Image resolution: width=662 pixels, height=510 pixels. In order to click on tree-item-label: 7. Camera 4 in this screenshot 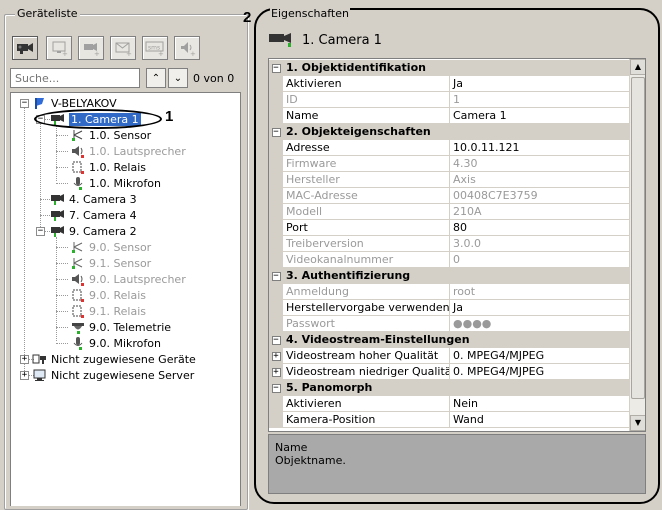, I will do `click(103, 215)`.